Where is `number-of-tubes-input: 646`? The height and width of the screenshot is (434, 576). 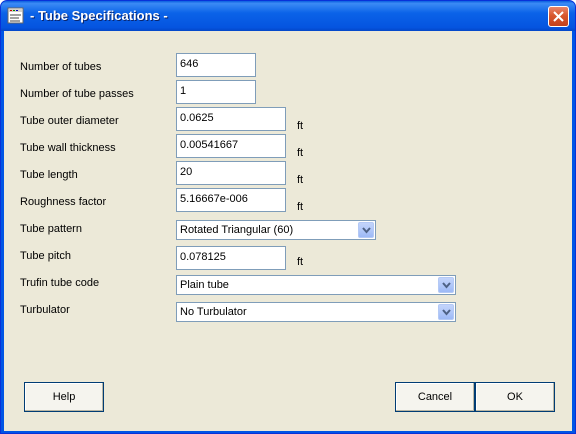 number-of-tubes-input: 646 is located at coordinates (216, 65).